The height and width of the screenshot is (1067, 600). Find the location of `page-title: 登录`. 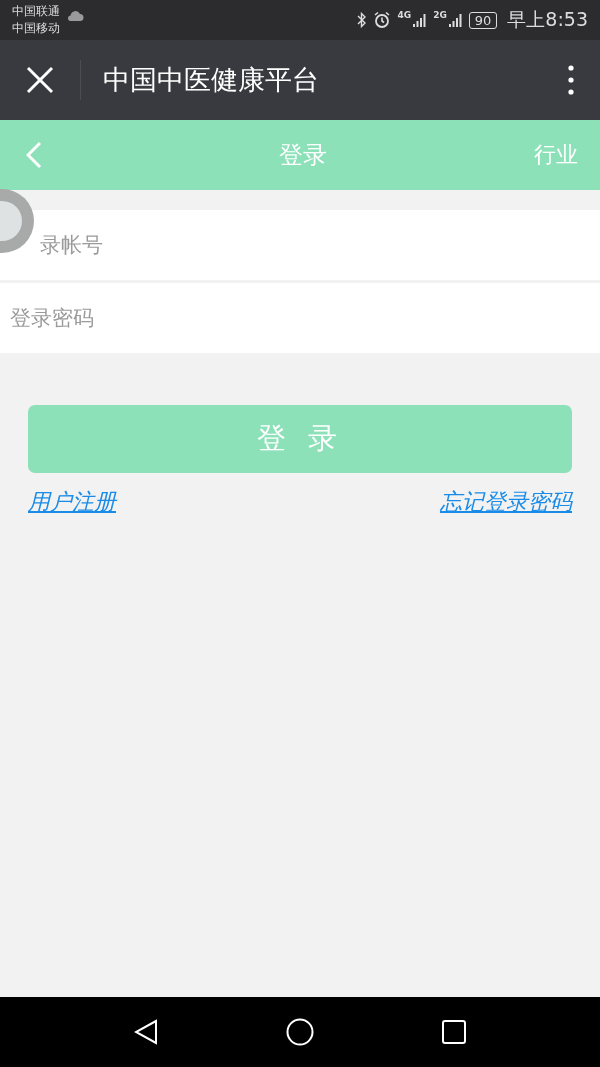

page-title: 登录 is located at coordinates (303, 155).